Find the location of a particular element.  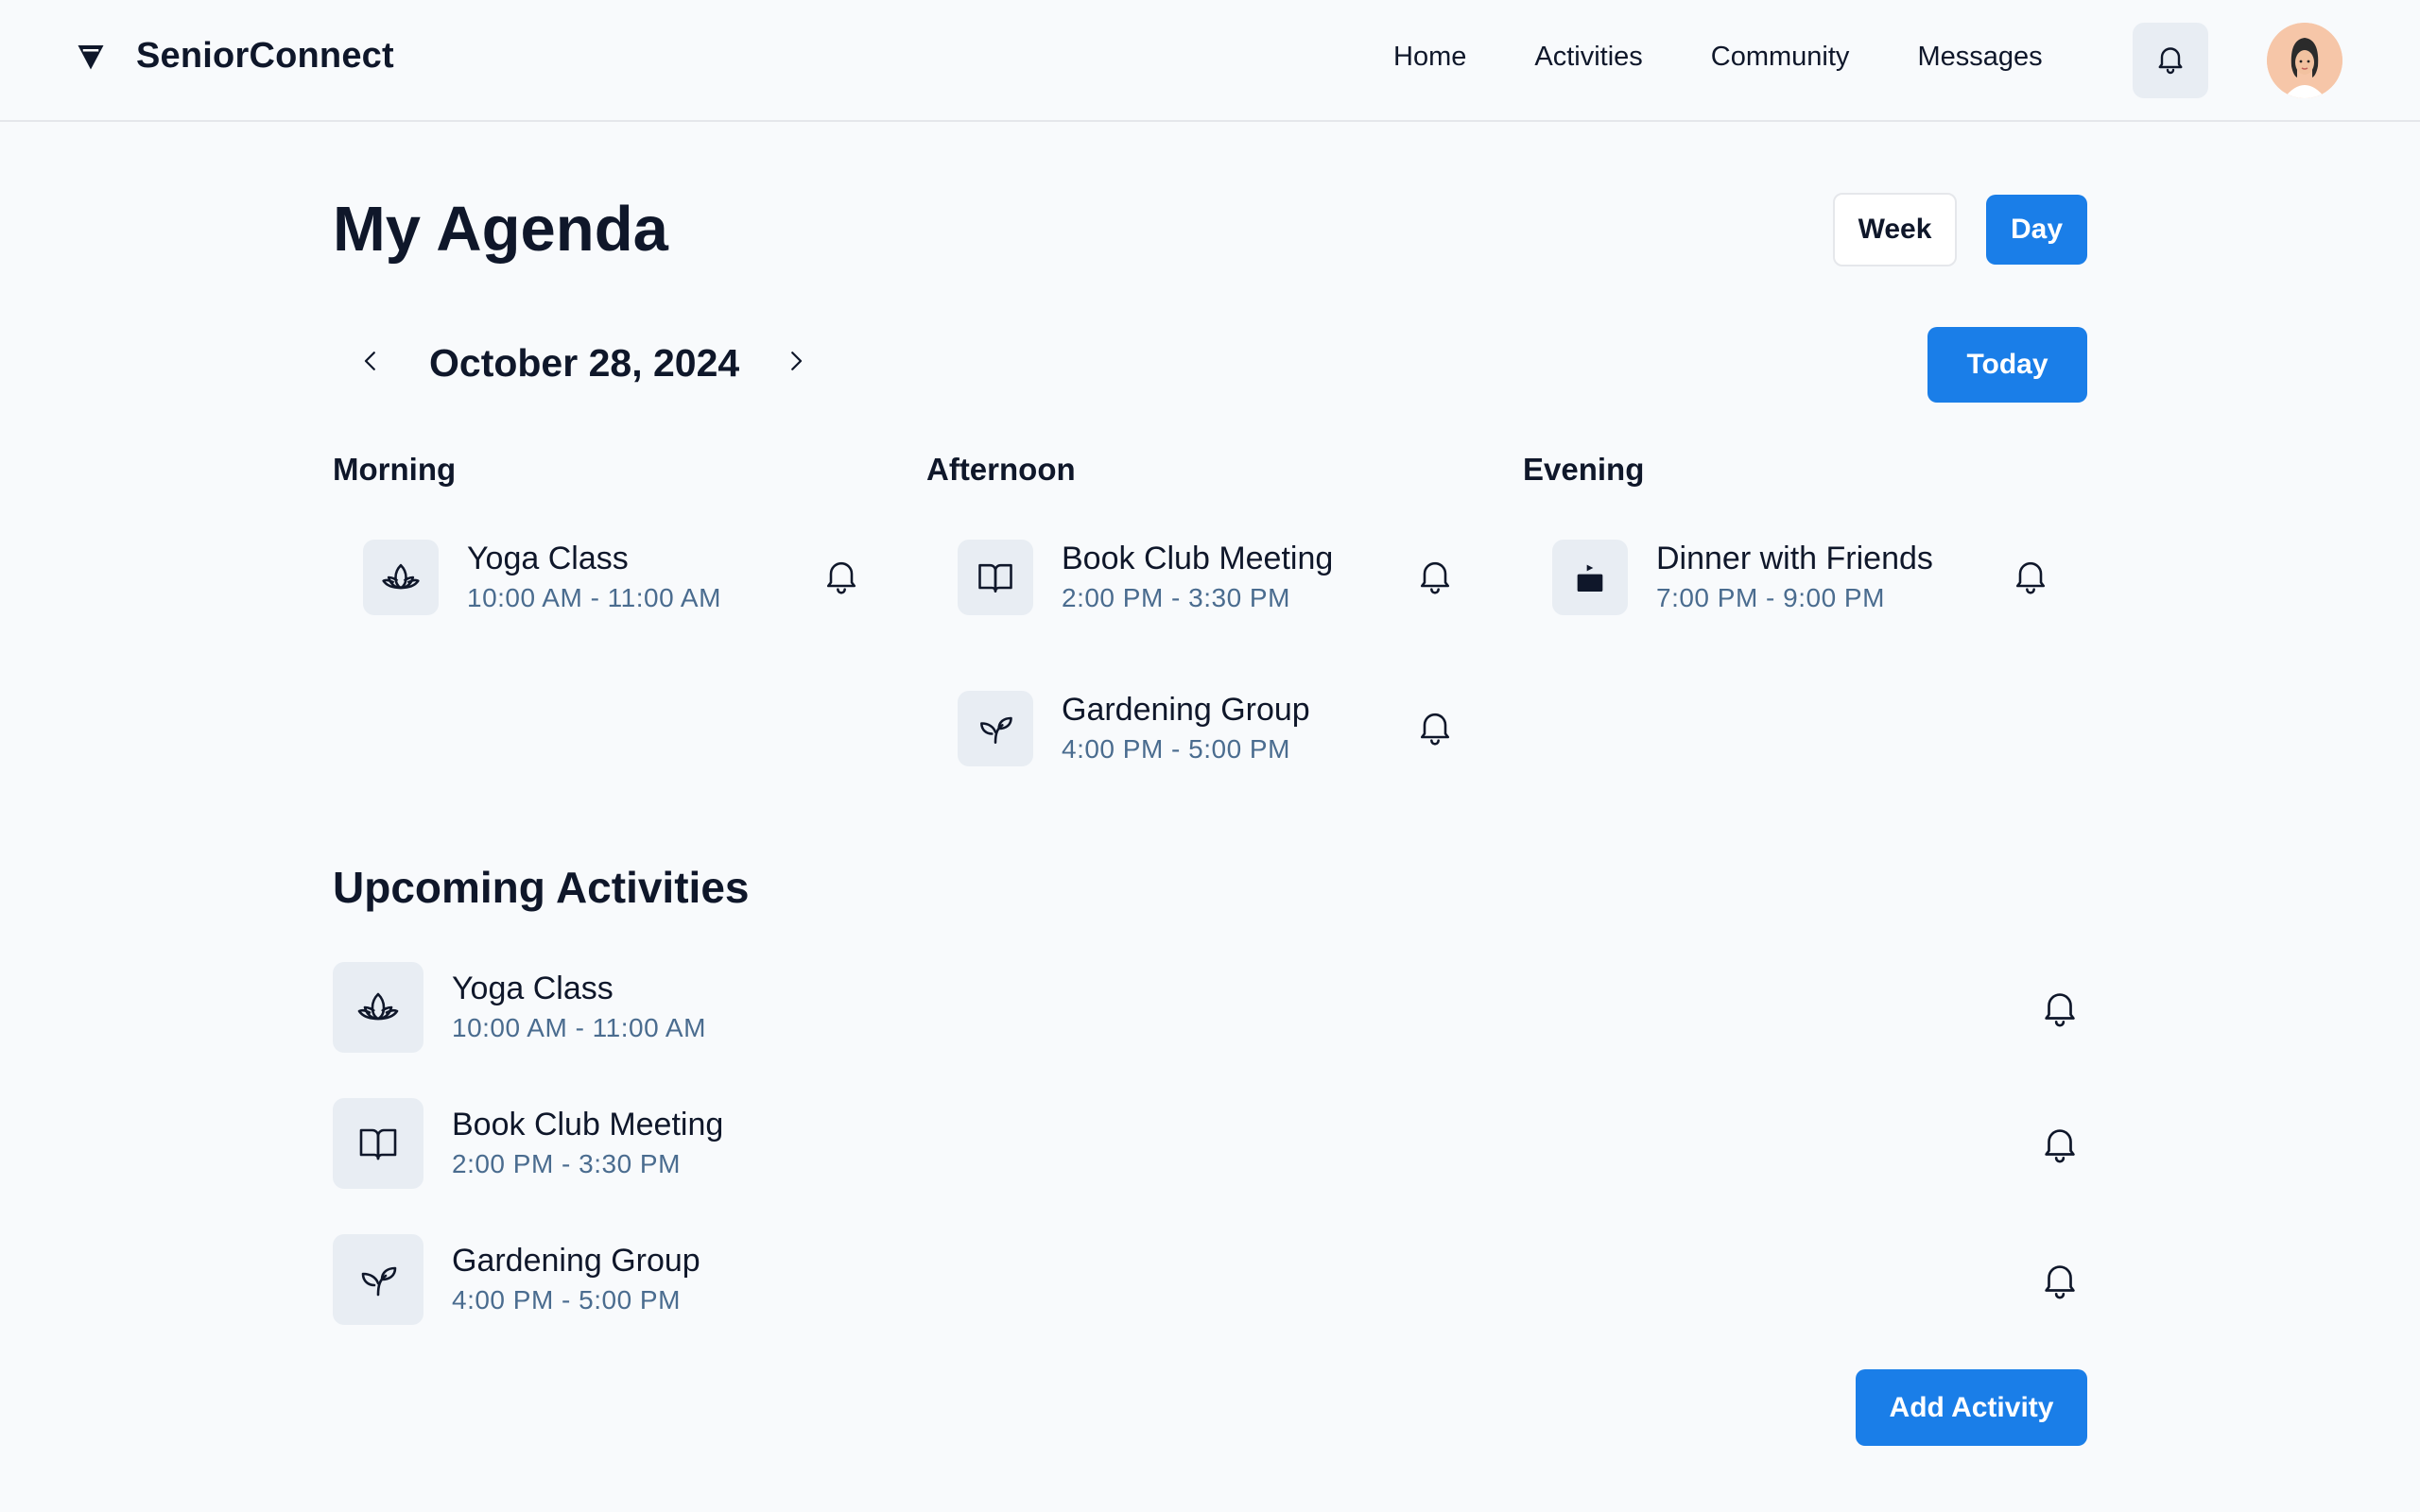

day-view-button: Day is located at coordinates (2036, 230).